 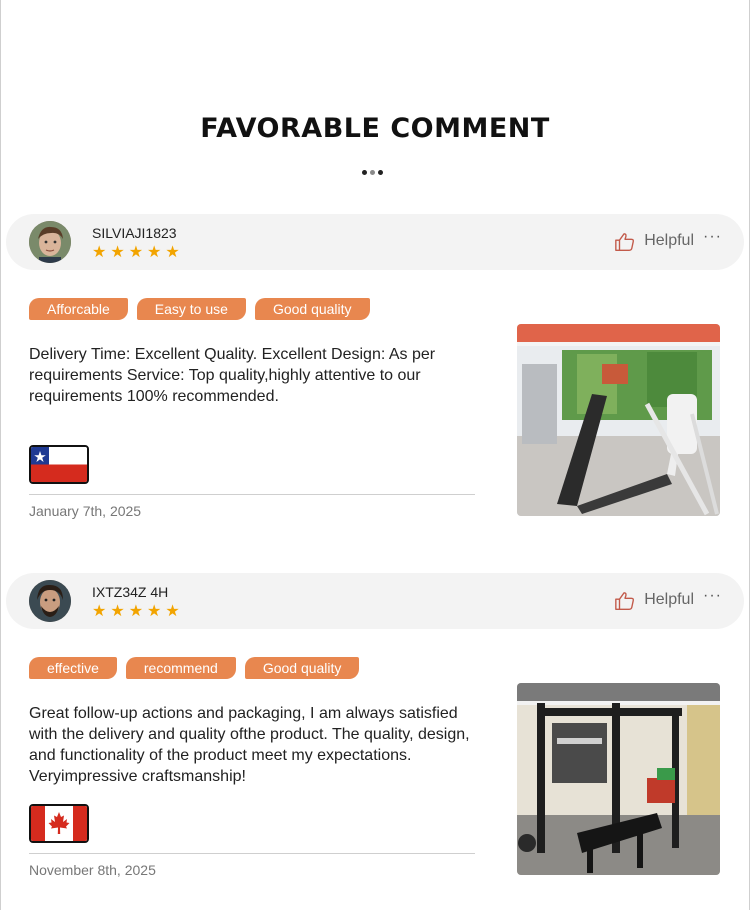 I want to click on section-title: FAVORABLE COMMENT, so click(x=375, y=128).